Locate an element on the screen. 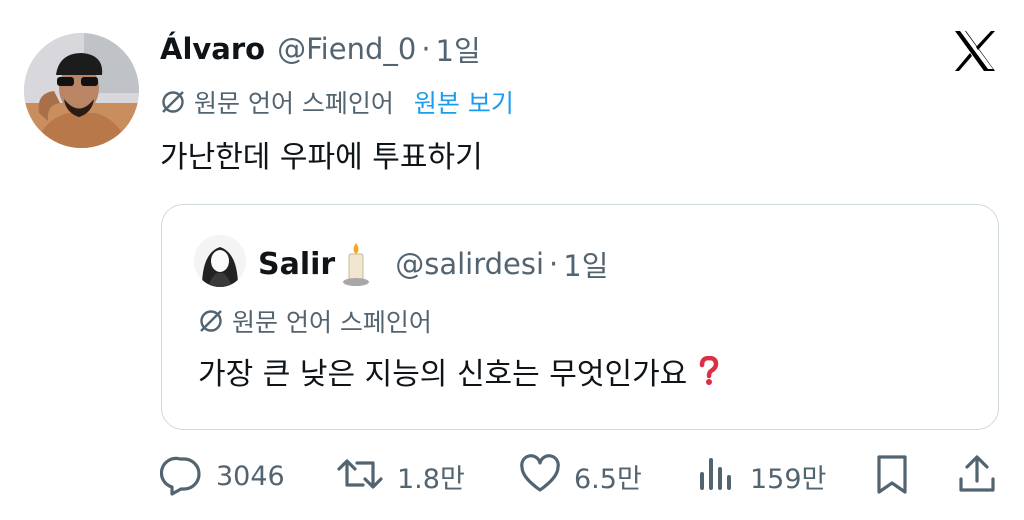  share-icon is located at coordinates (977, 476).